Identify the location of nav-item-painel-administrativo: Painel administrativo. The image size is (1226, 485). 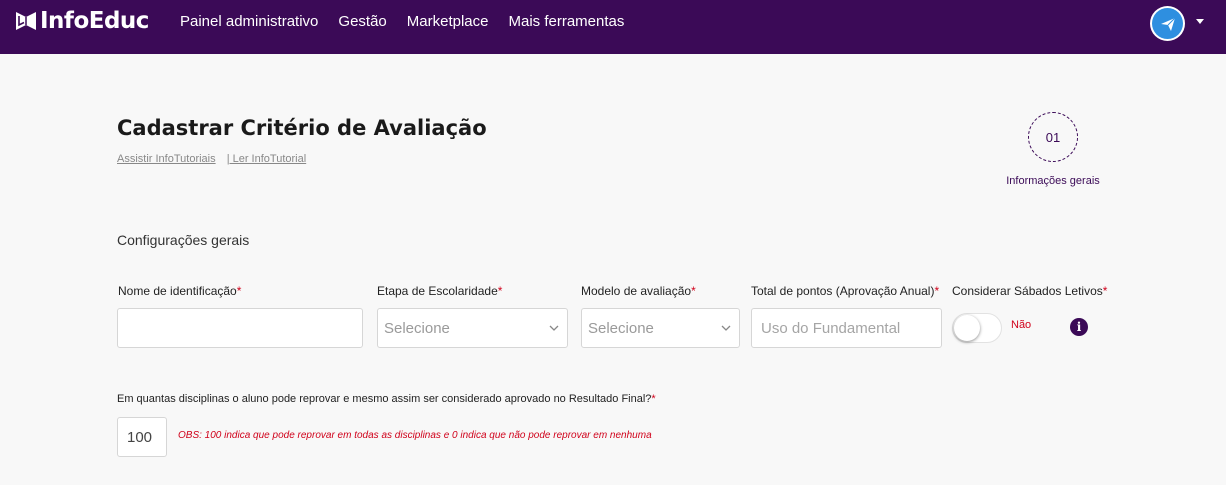
(249, 22).